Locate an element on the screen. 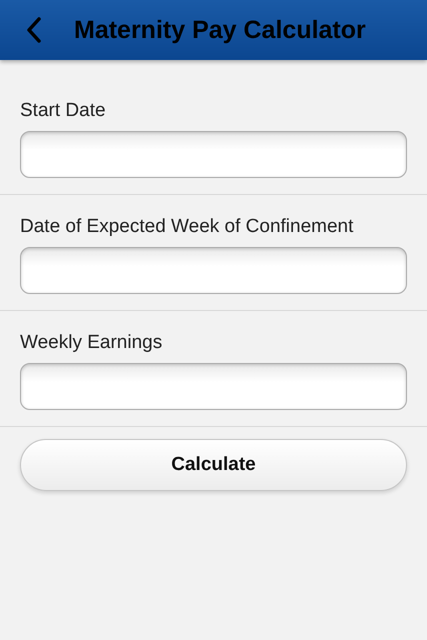 The width and height of the screenshot is (427, 640). field-label: Date of Expected Week of Confinement is located at coordinates (187, 227).